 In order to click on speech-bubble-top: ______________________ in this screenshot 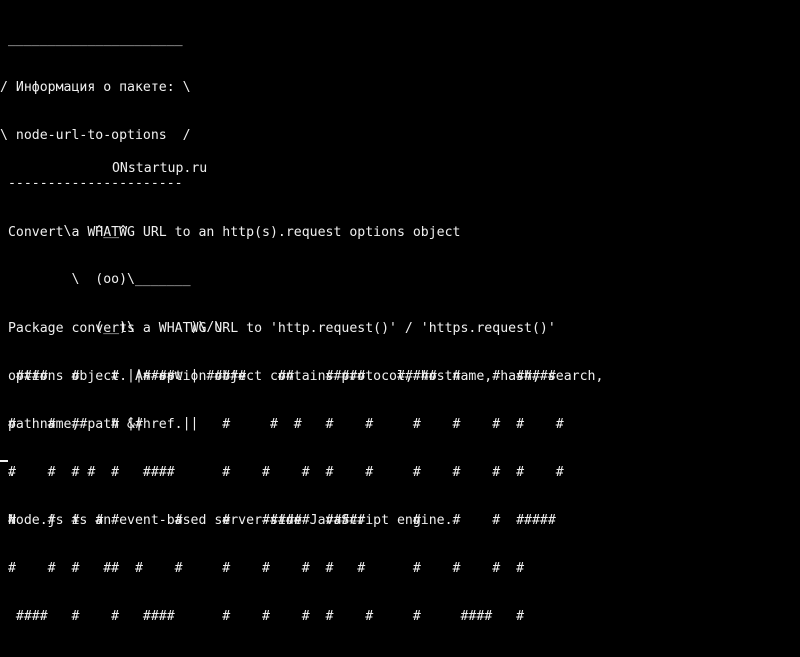, I will do `click(91, 39)`.